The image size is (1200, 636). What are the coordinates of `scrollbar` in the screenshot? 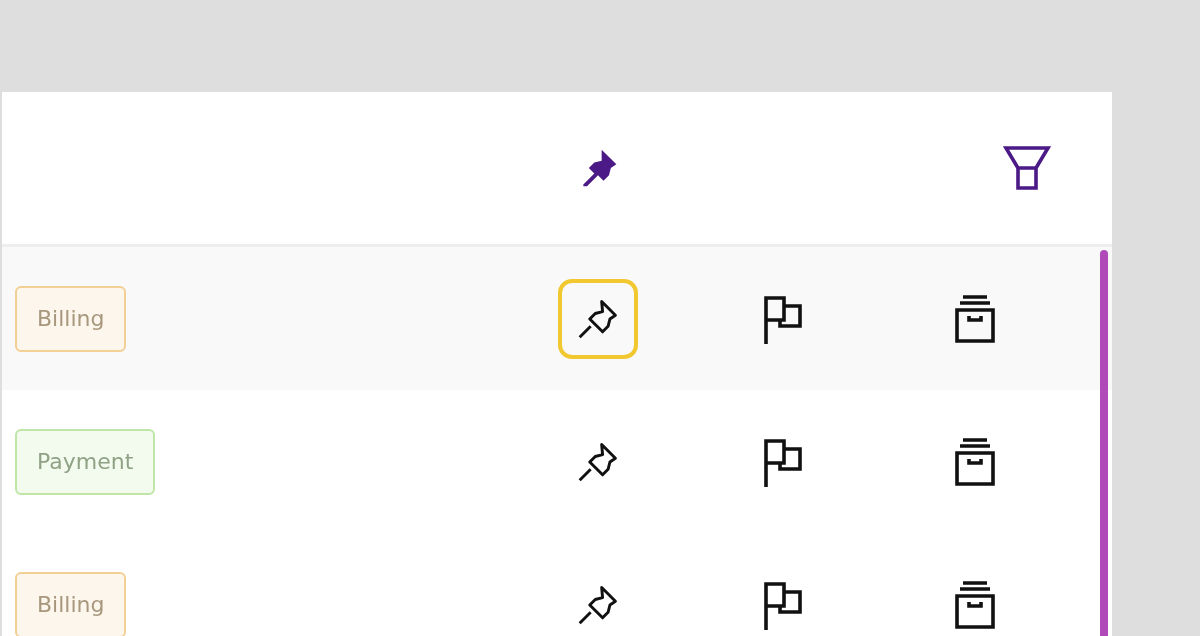 It's located at (1104, 443).